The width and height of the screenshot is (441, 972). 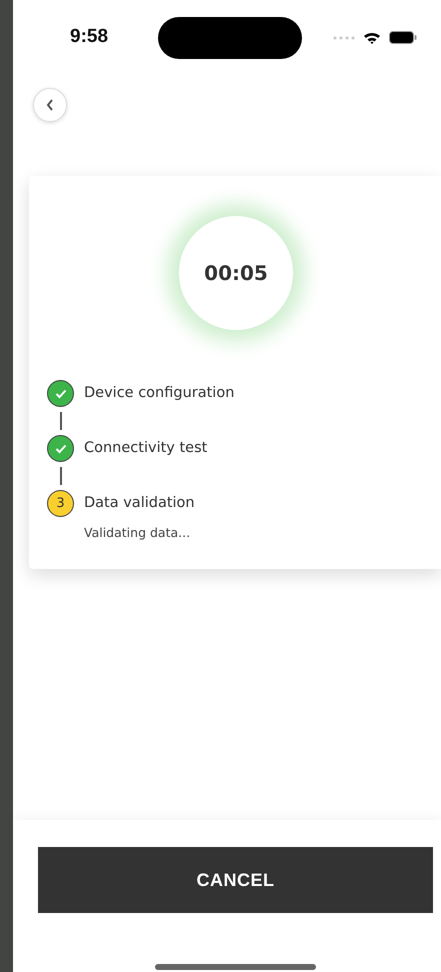 I want to click on chevron-left-icon, so click(x=50, y=105).